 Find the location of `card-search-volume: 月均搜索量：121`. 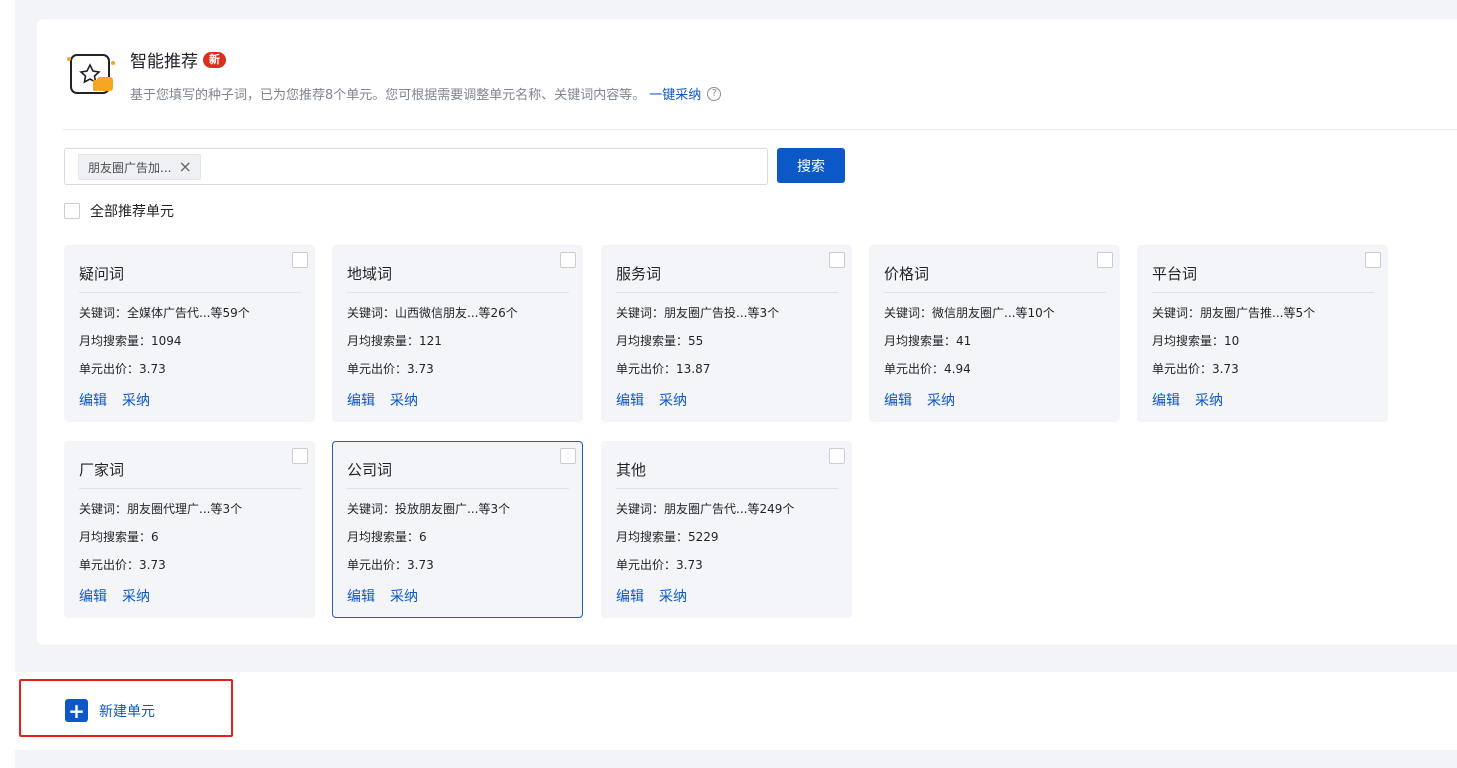

card-search-volume: 月均搜索量：121 is located at coordinates (394, 341).